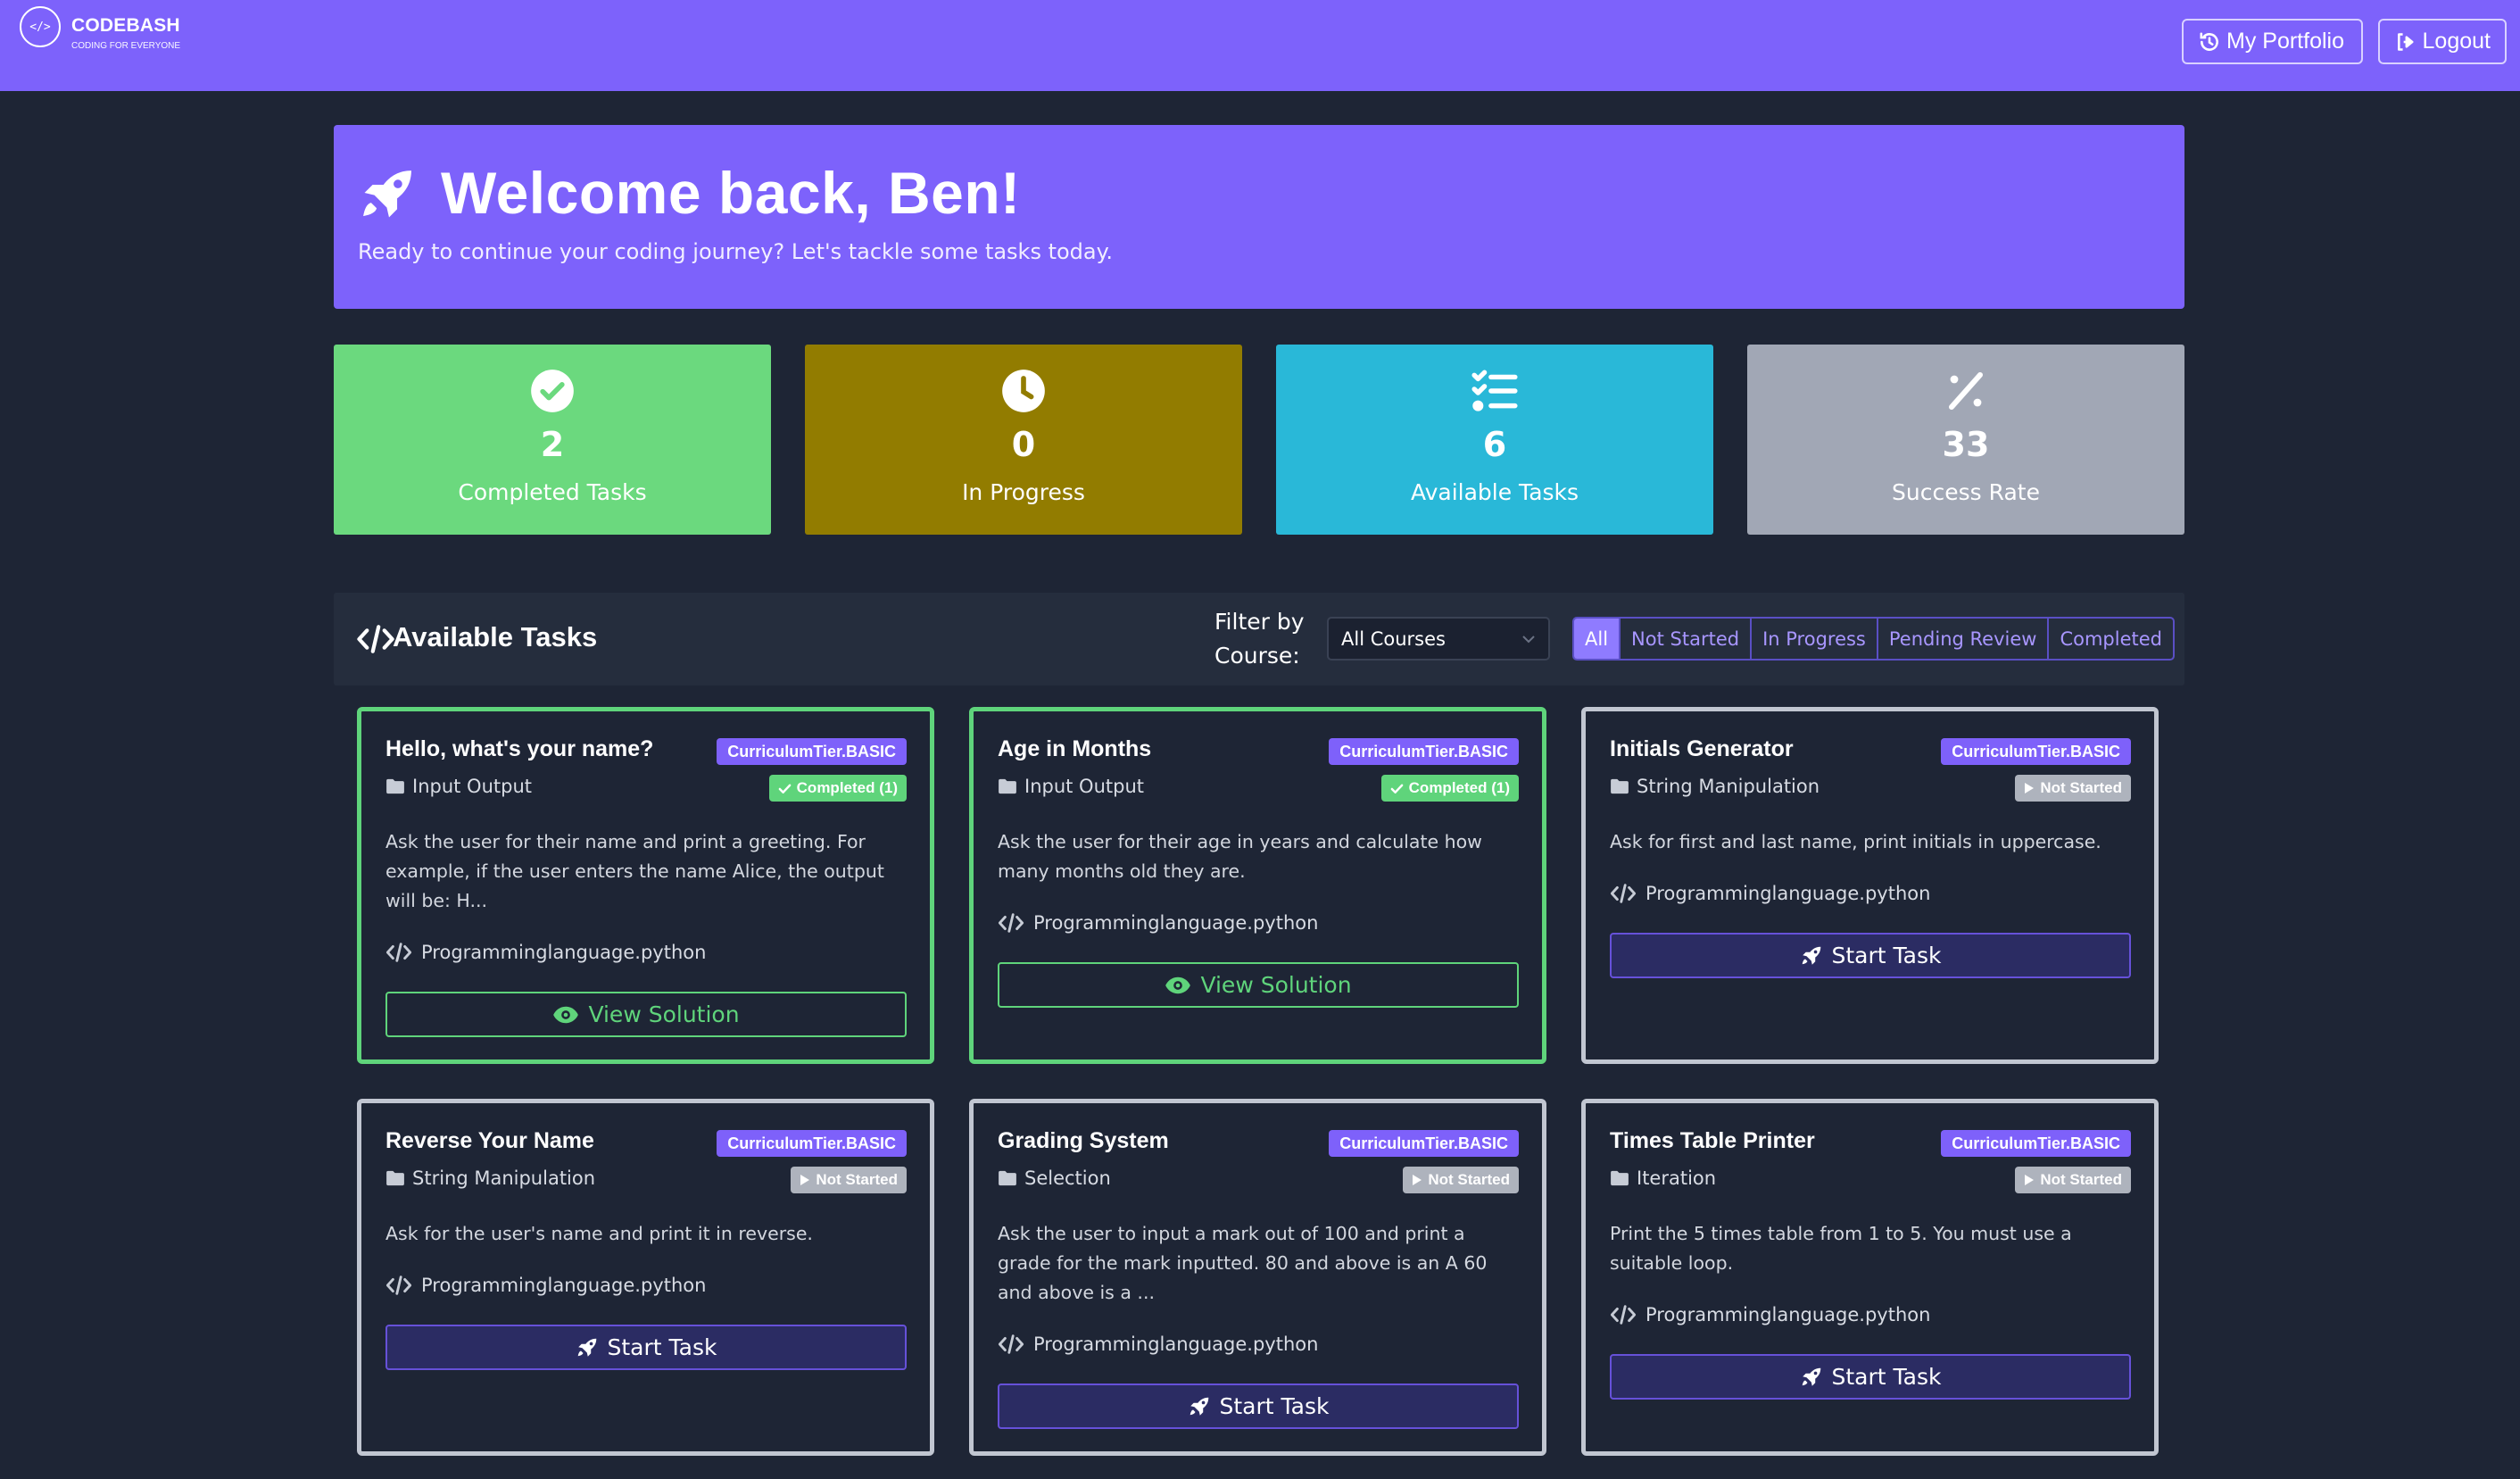 Image resolution: width=2520 pixels, height=1479 pixels. What do you see at coordinates (1813, 639) in the screenshot?
I see `filter-in-progress: In Progress` at bounding box center [1813, 639].